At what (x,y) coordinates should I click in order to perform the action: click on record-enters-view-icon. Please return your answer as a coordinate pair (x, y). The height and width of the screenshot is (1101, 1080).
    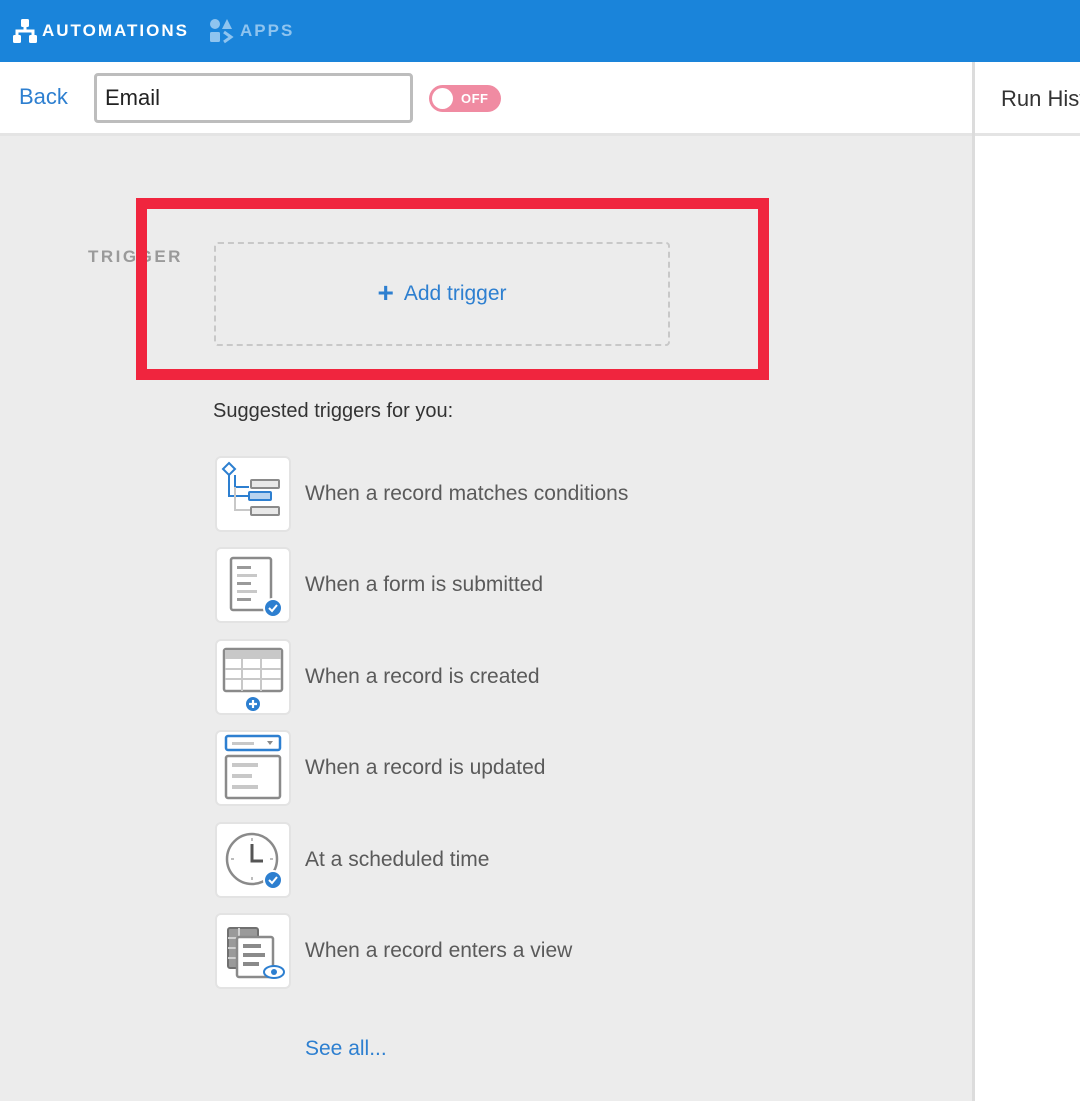
    Looking at the image, I should click on (253, 951).